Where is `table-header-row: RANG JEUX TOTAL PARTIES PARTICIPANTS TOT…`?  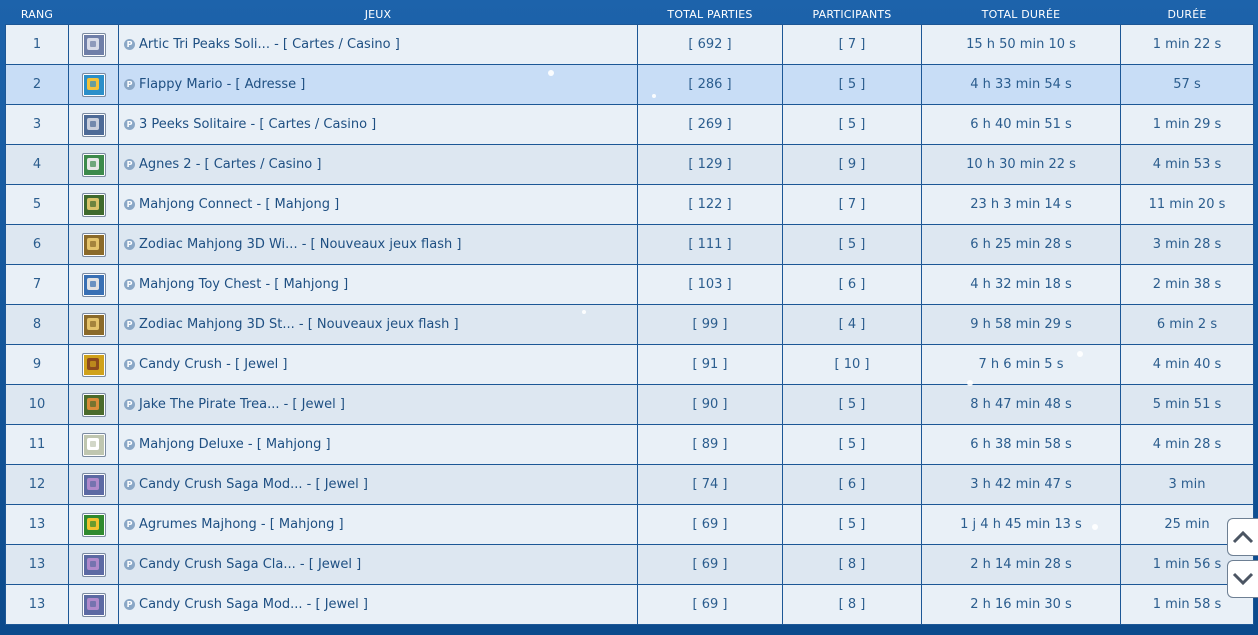 table-header-row: RANG JEUX TOTAL PARTIES PARTICIPANTS TOT… is located at coordinates (630, 14).